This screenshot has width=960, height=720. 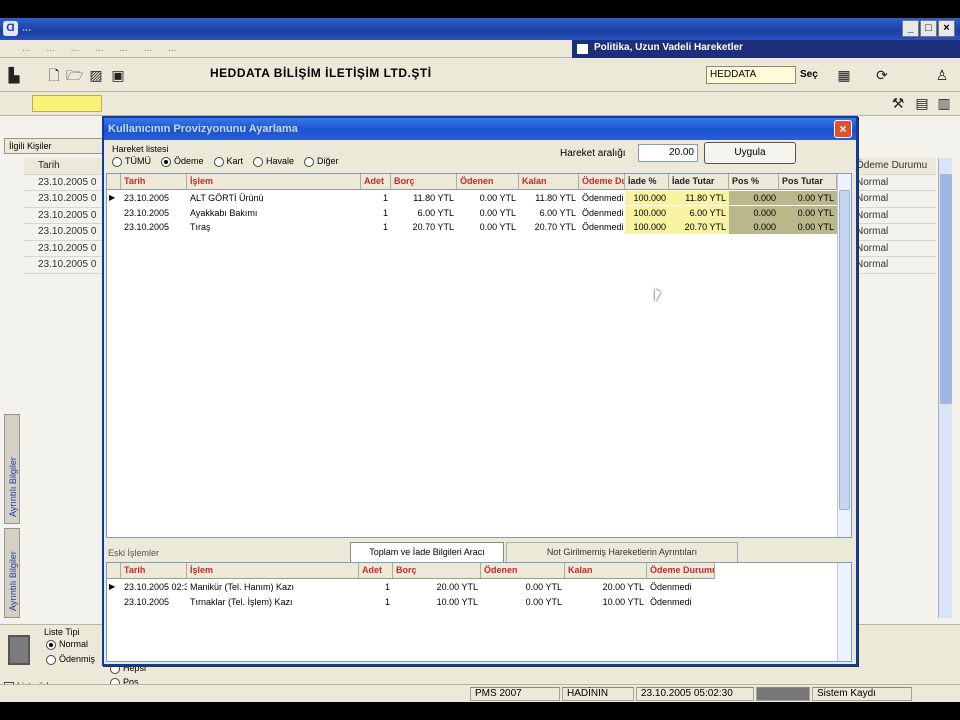 I want to click on notification-panel: Politika, Uzun Vadeli Hareketler, so click(x=766, y=49).